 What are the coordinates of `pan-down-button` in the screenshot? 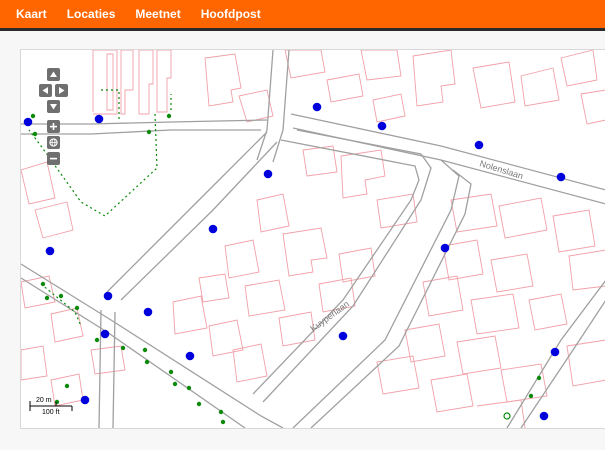 It's located at (53, 106).